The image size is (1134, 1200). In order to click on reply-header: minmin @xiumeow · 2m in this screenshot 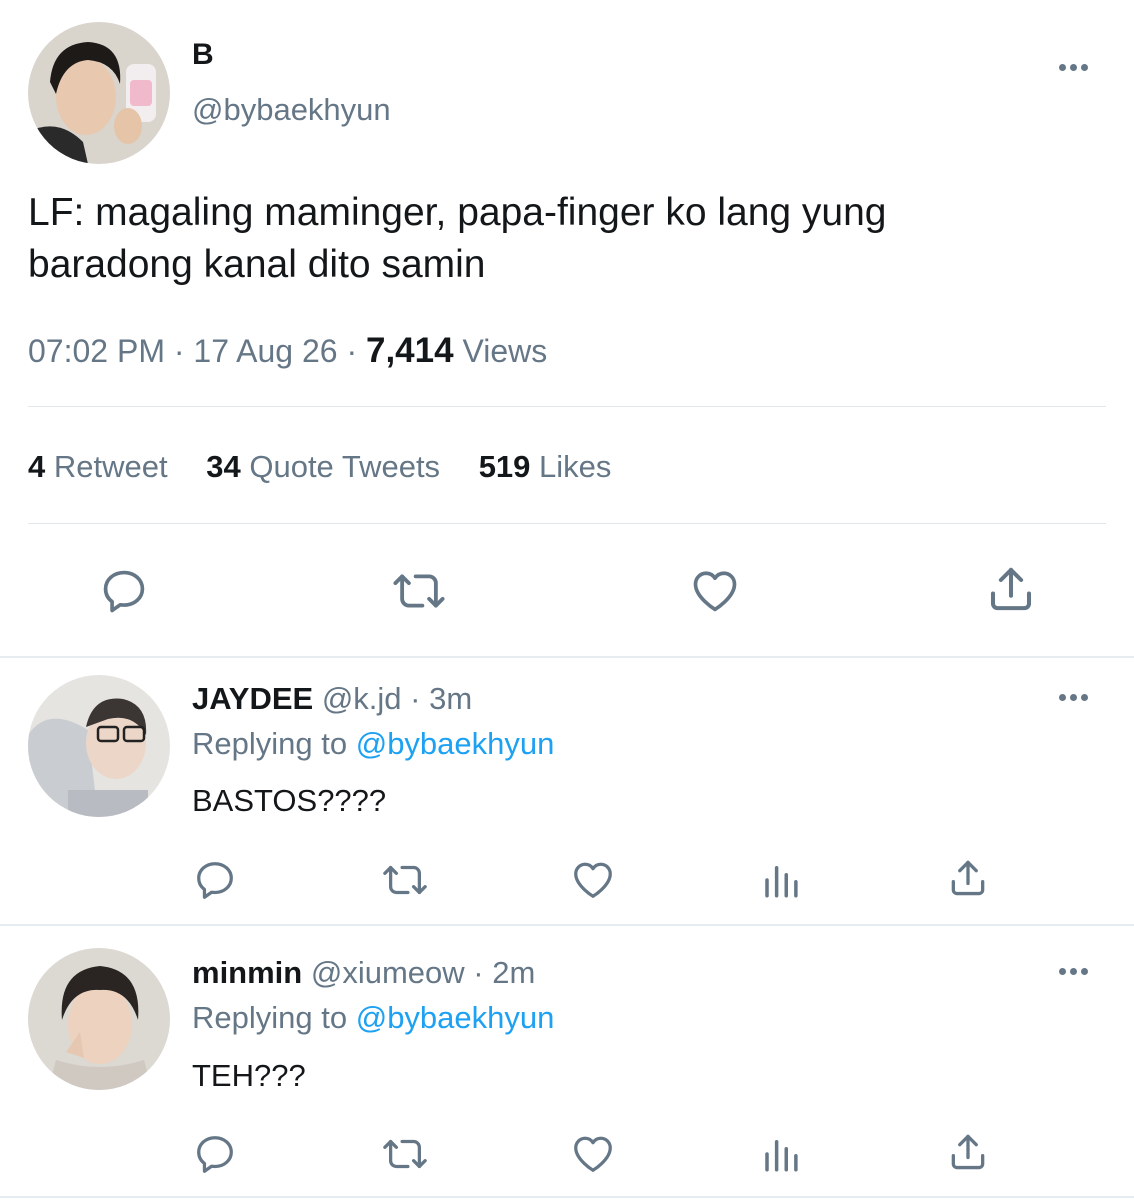, I will do `click(363, 973)`.